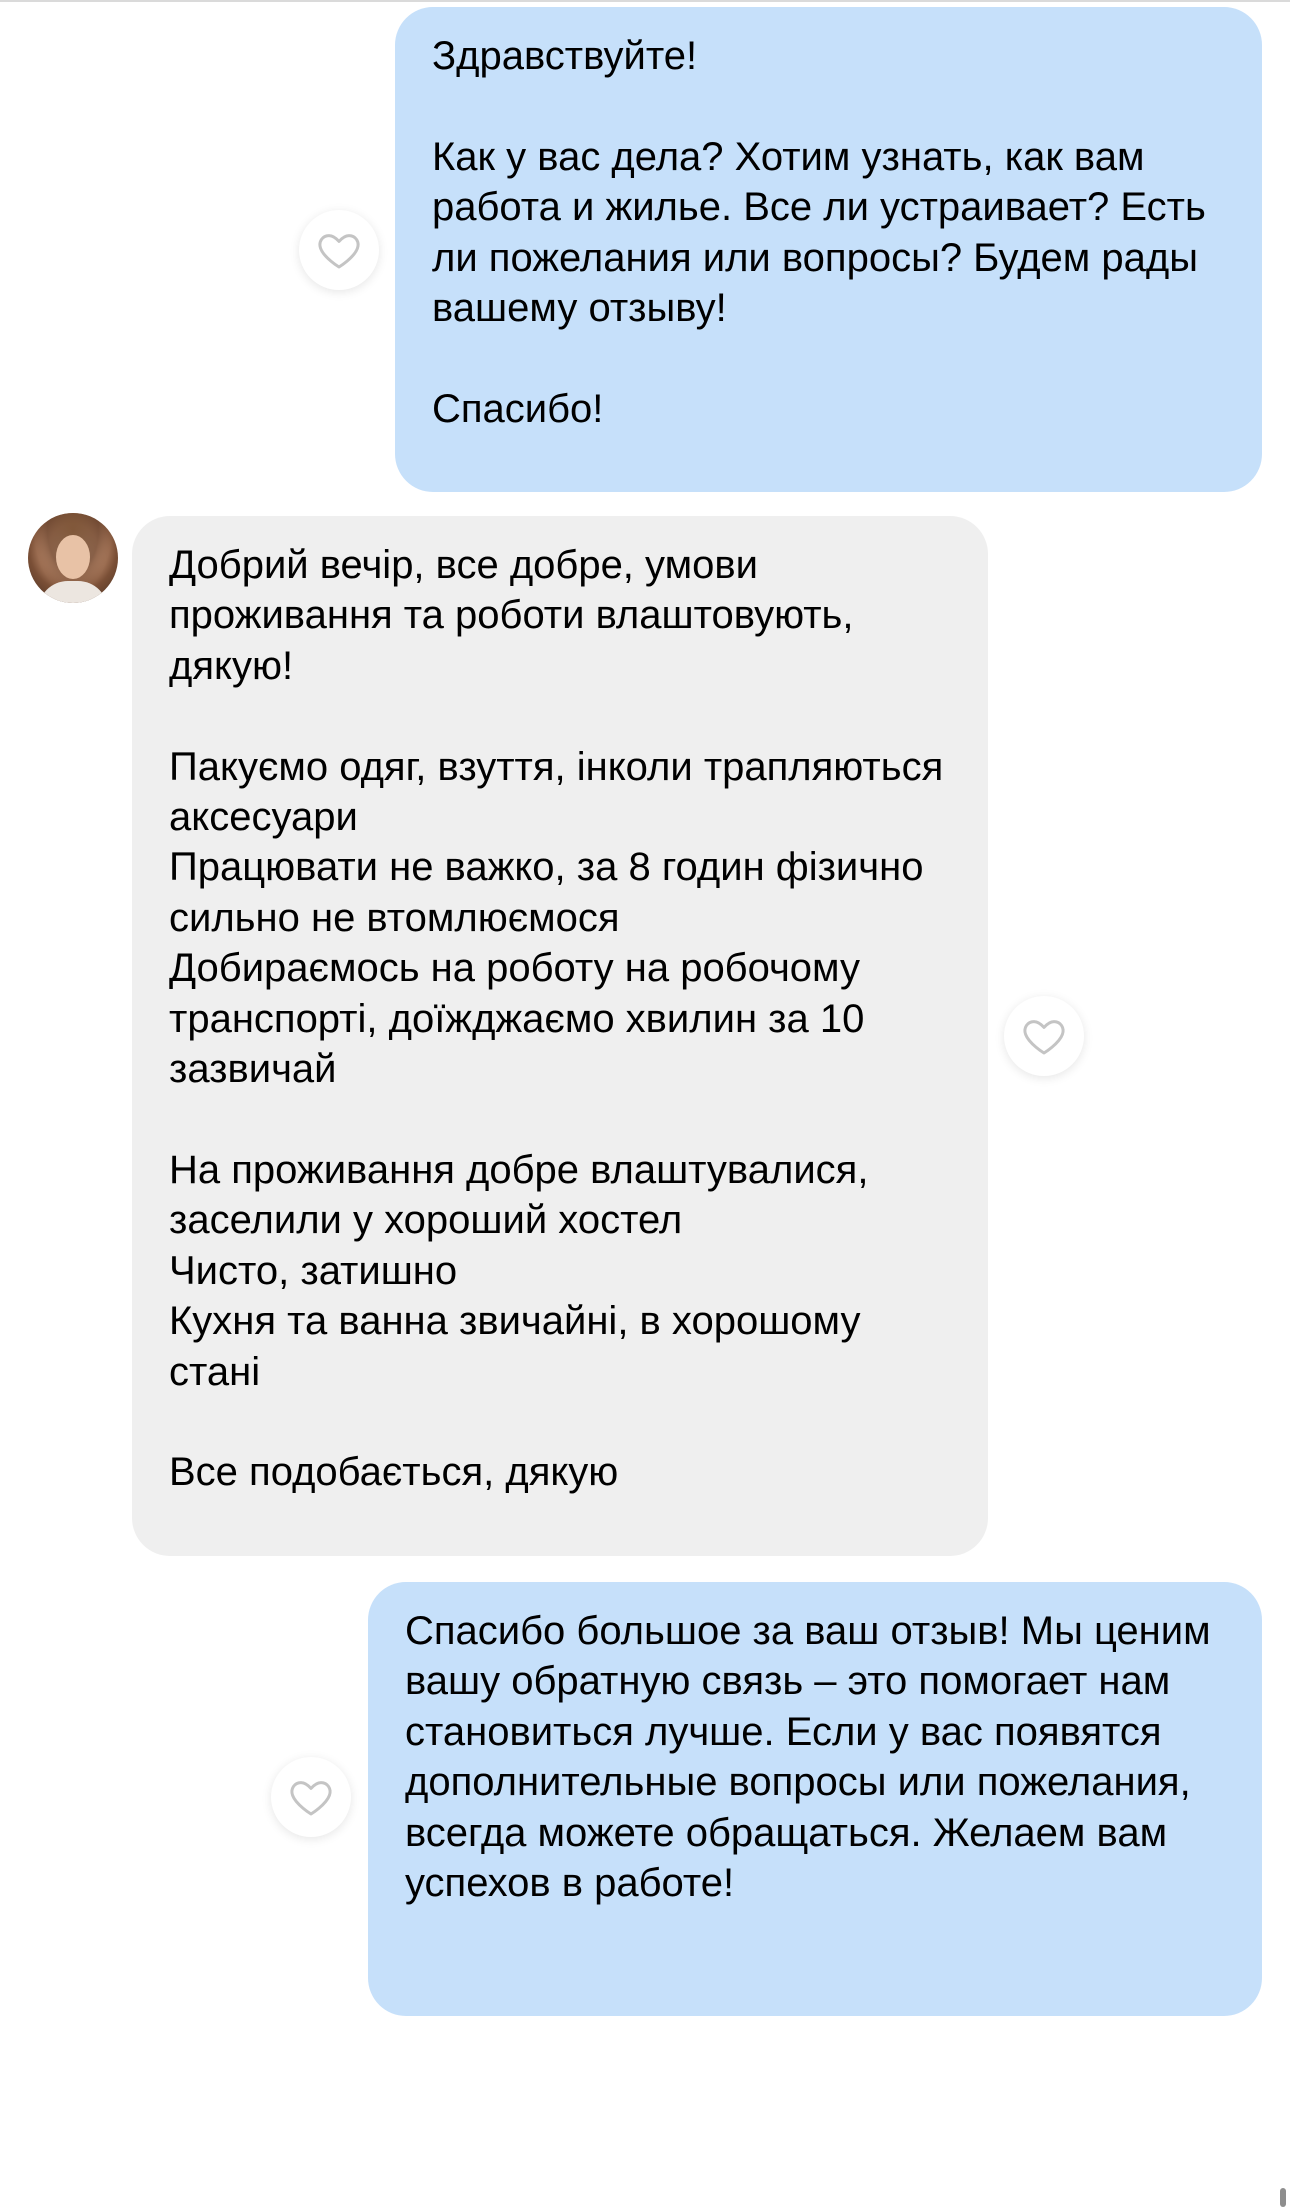 The image size is (1290, 2207). What do you see at coordinates (1283, 2197) in the screenshot?
I see `scroll-indicator` at bounding box center [1283, 2197].